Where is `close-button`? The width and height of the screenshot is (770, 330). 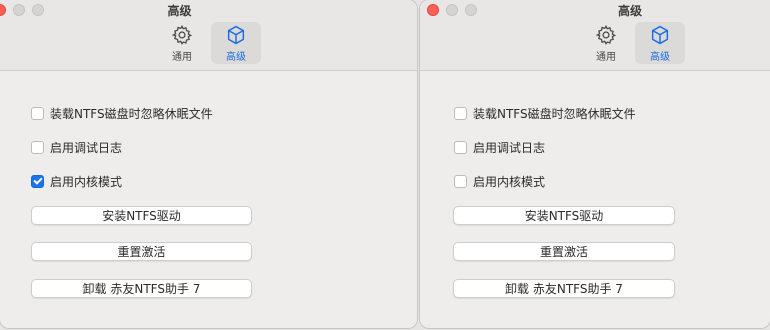
close-button is located at coordinates (433, 10).